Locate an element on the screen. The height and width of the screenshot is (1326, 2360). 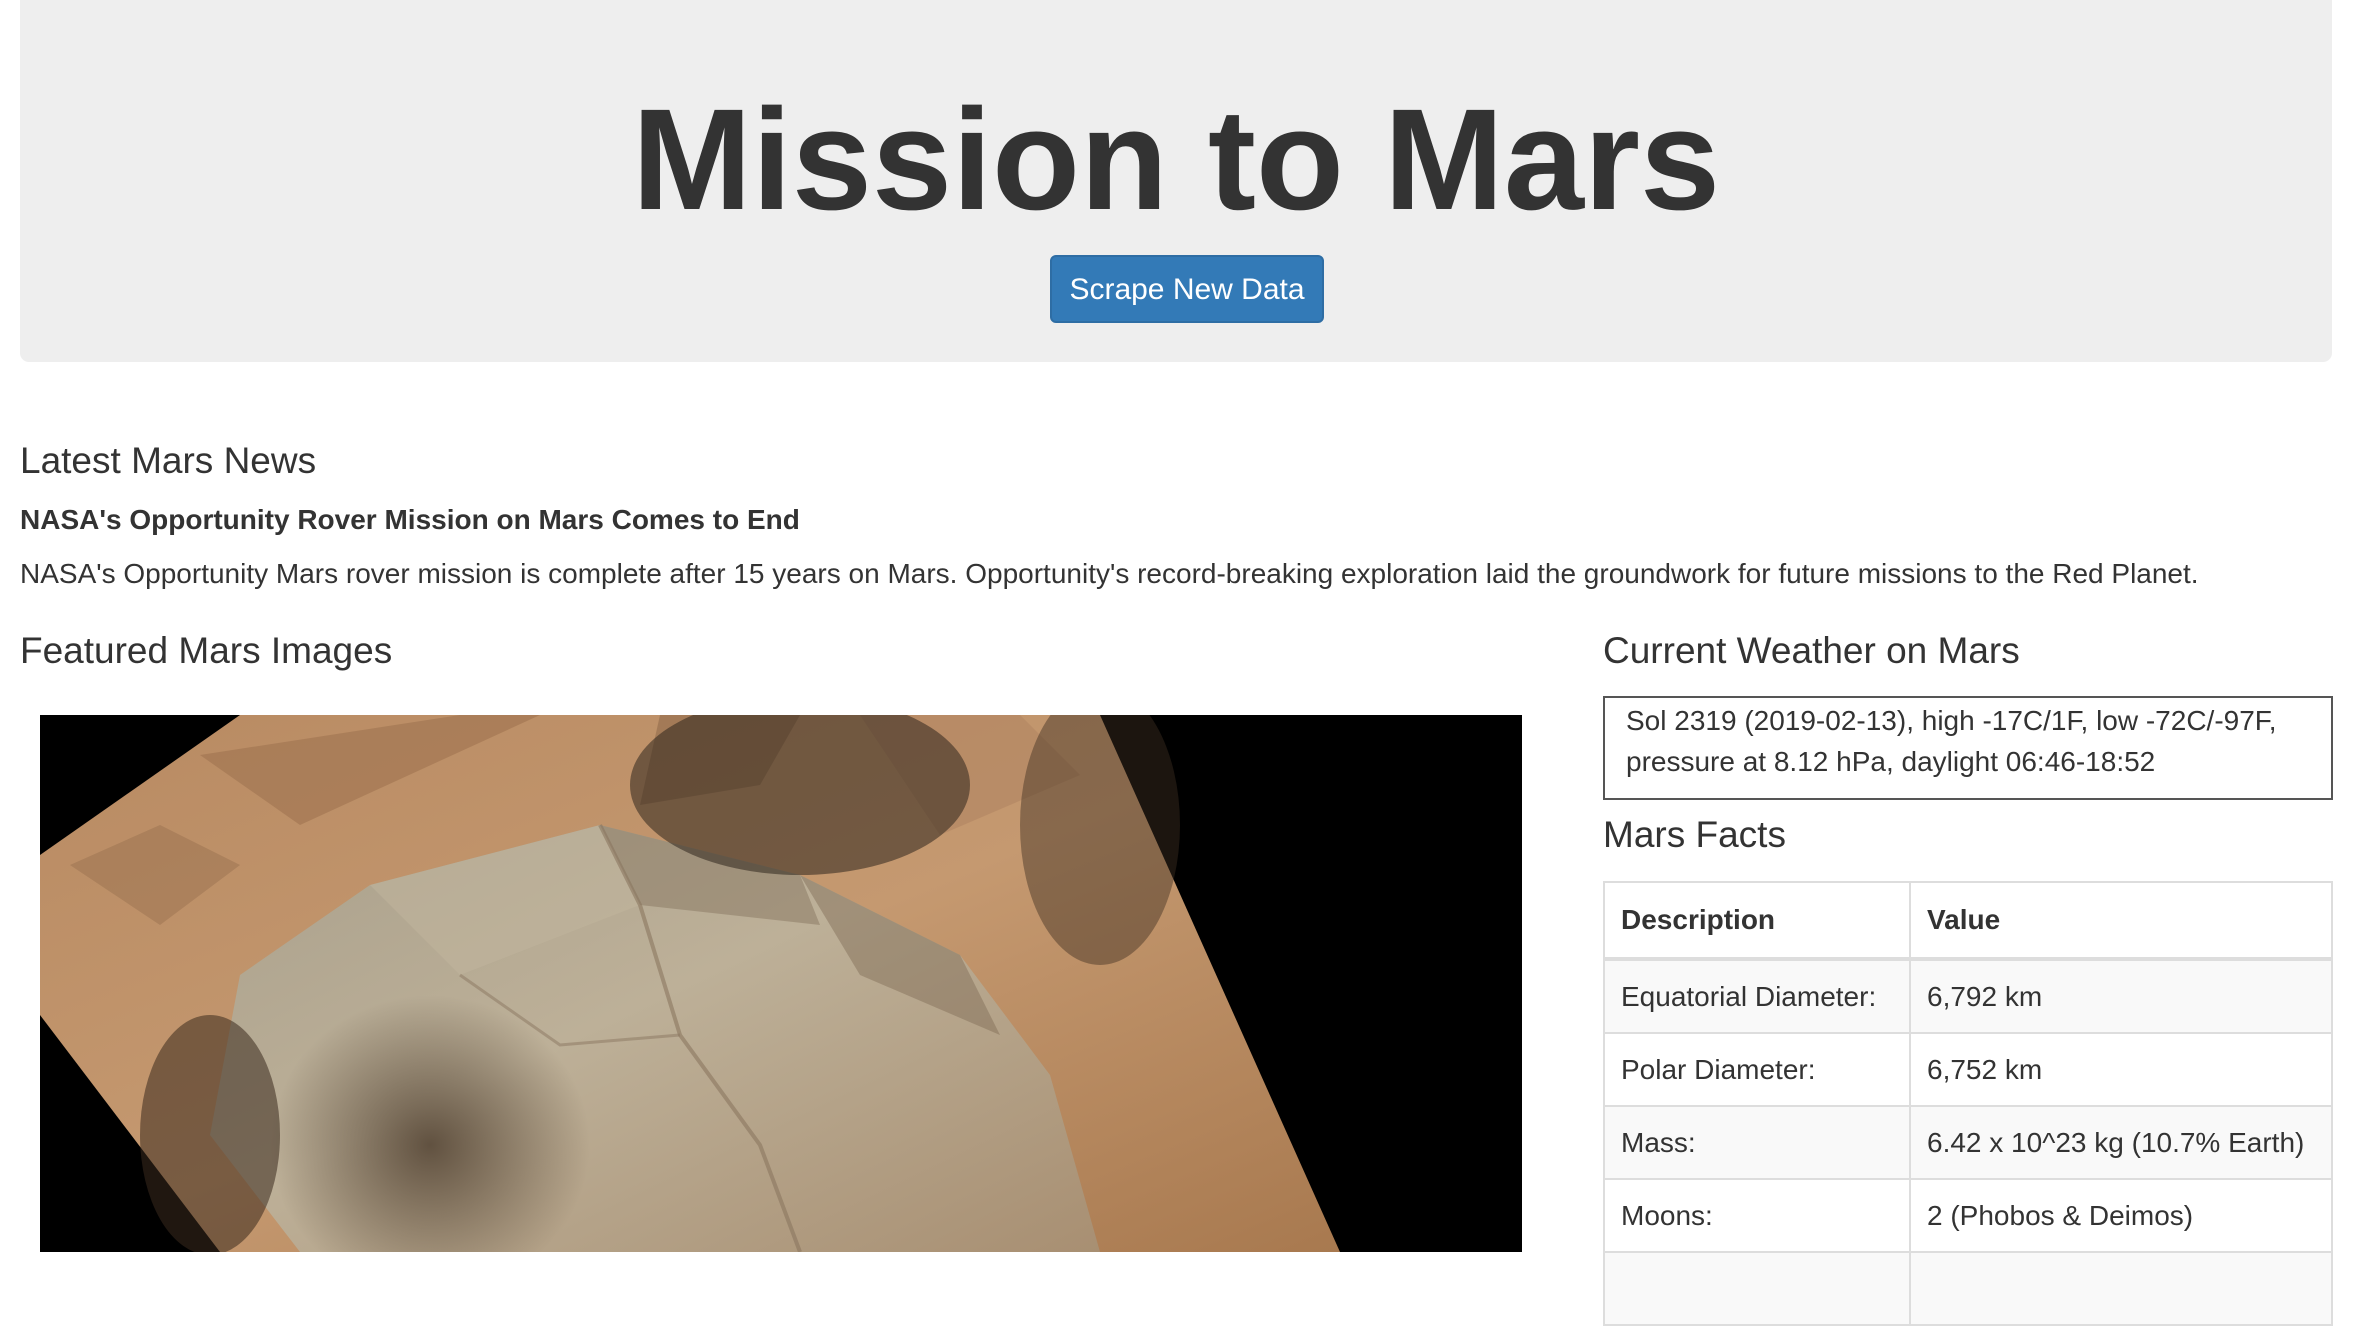
current-weather-heading: Current Weather on Mars is located at coordinates (1811, 650).